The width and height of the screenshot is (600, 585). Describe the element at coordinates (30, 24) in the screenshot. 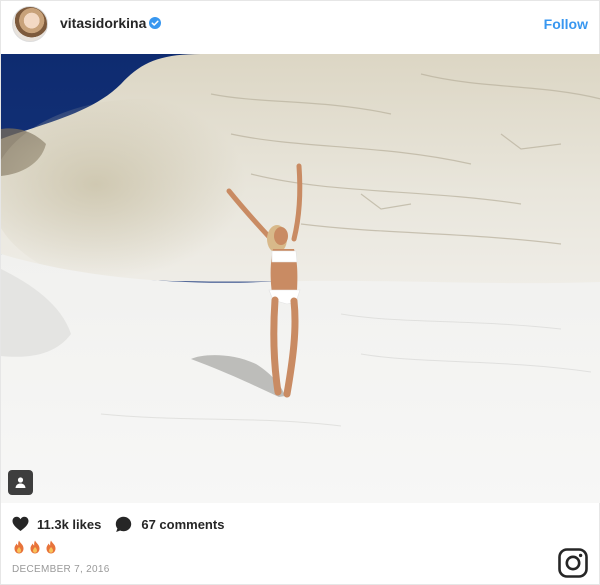

I see `avatar` at that location.